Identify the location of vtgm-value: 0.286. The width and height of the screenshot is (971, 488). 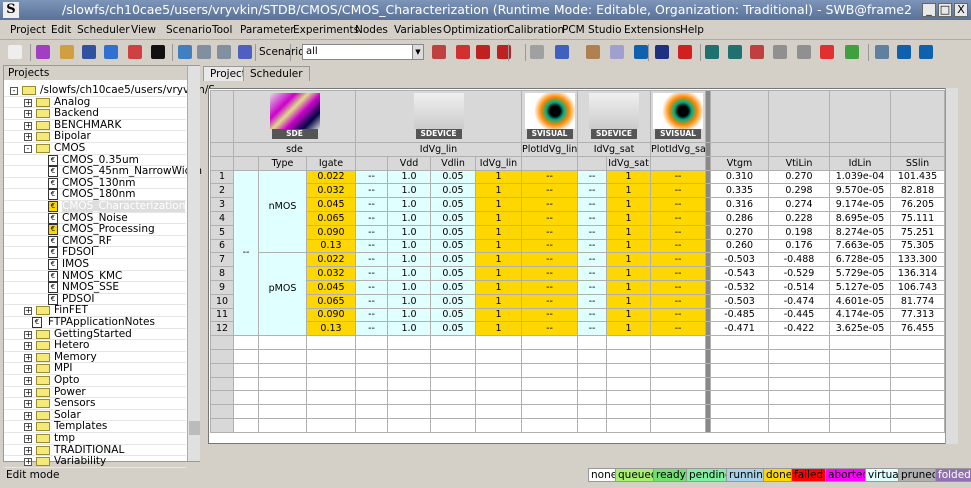
(739, 218).